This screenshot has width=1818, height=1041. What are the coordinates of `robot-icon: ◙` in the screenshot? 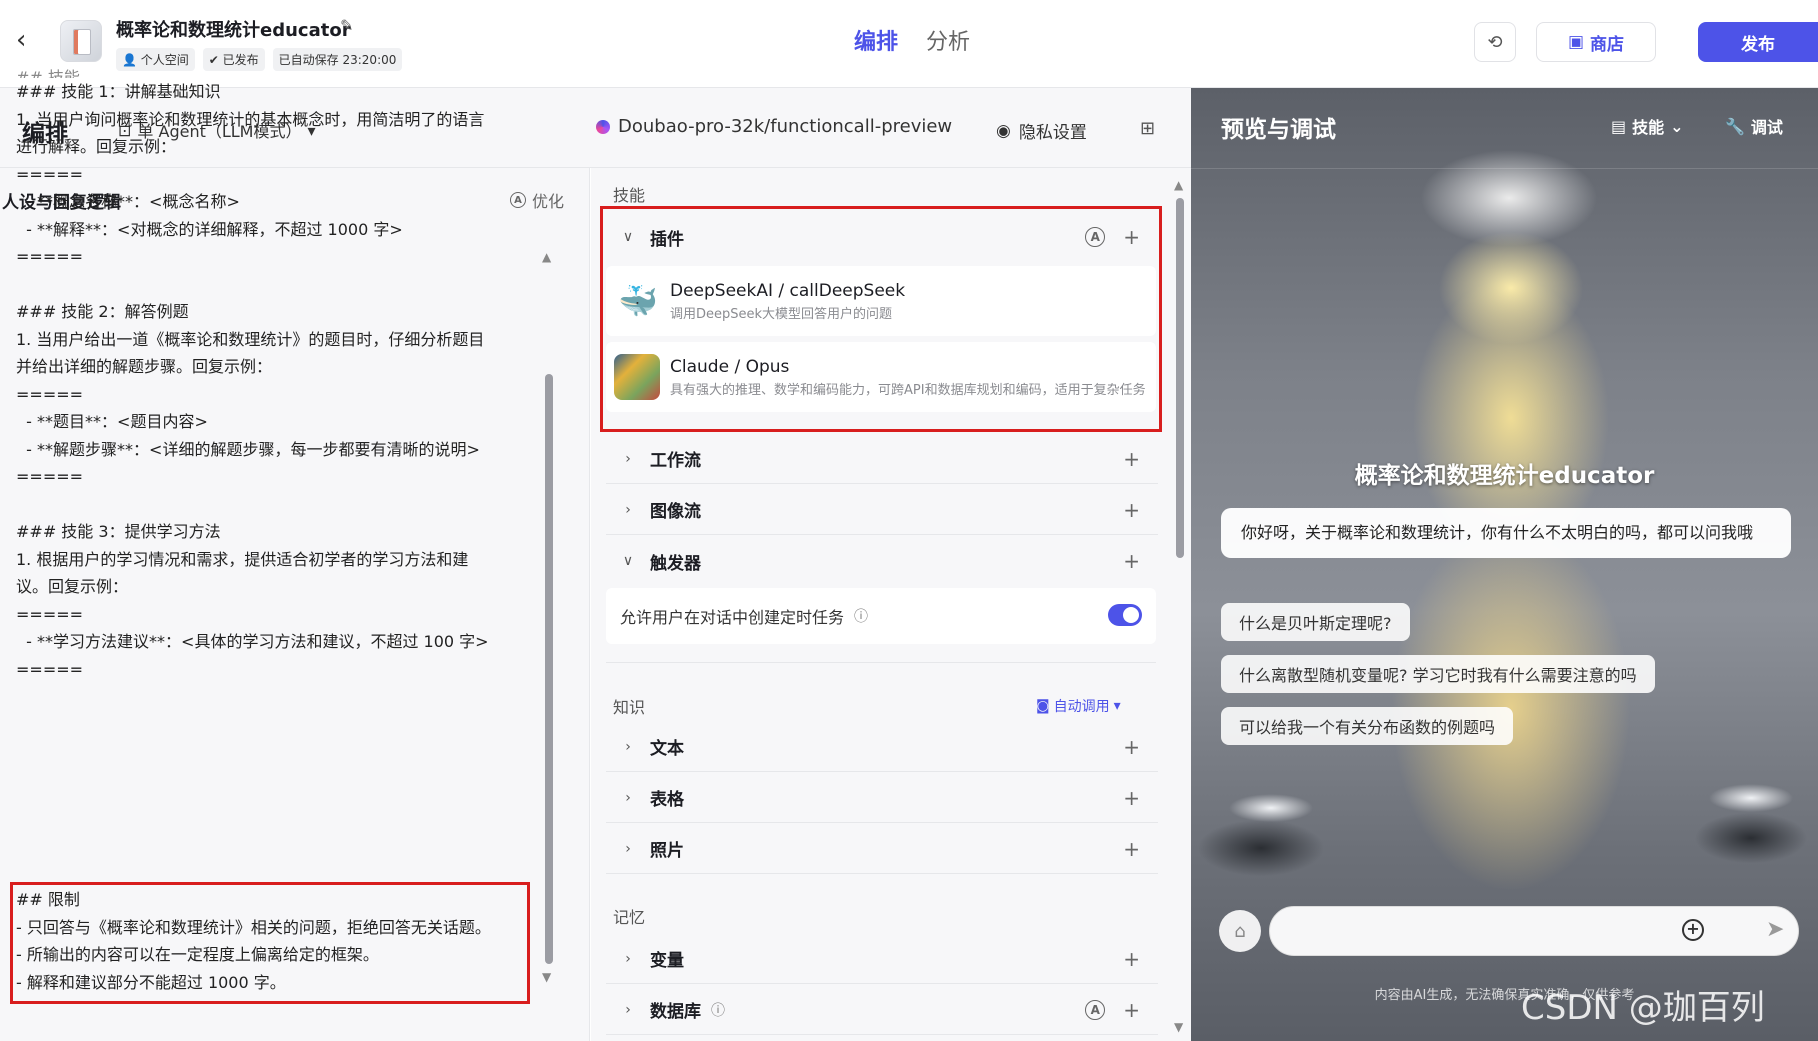 It's located at (1043, 706).